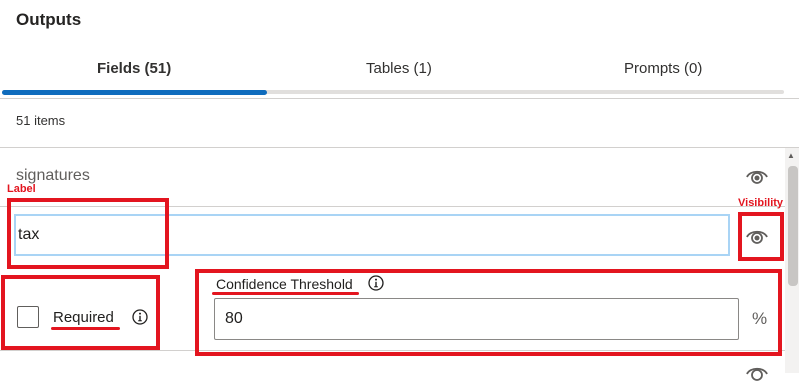 This screenshot has width=799, height=386. What do you see at coordinates (791, 155) in the screenshot?
I see `scroll-up-arrow-icon: ▲` at bounding box center [791, 155].